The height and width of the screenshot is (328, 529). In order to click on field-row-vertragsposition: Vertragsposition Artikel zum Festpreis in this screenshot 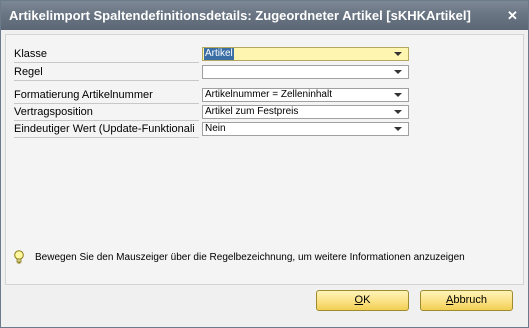, I will do `click(214, 113)`.